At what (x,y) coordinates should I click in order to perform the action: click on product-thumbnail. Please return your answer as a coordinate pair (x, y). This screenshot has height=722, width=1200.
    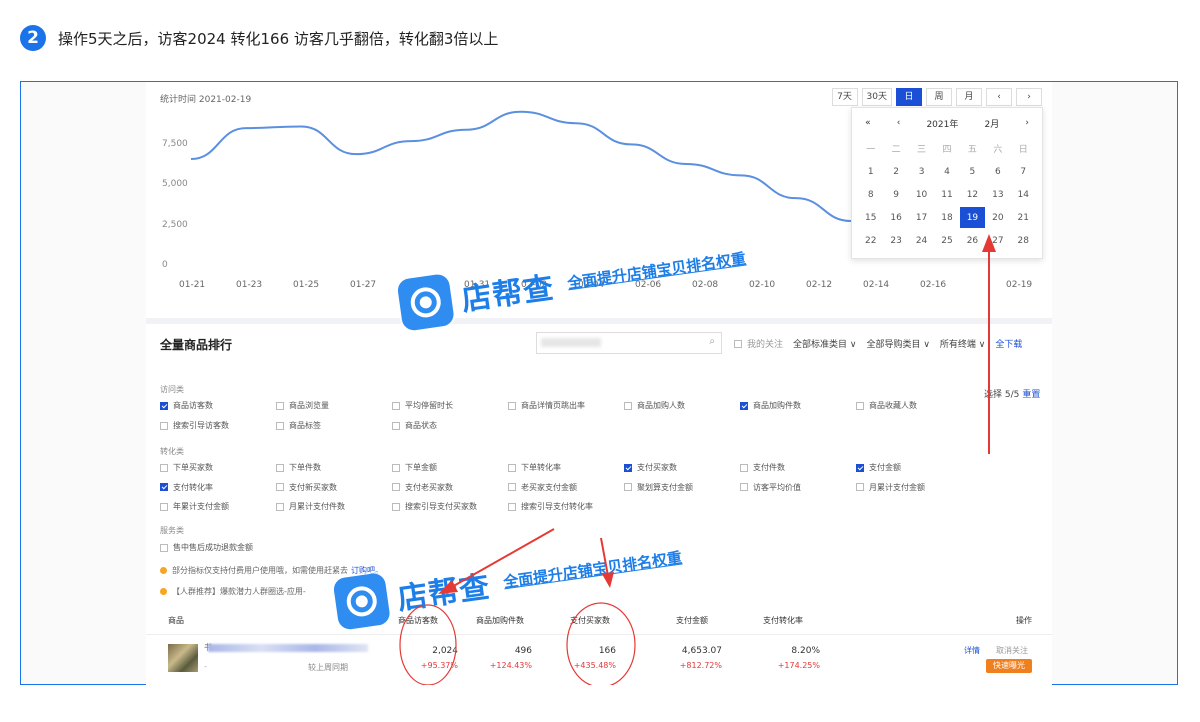
    Looking at the image, I should click on (183, 658).